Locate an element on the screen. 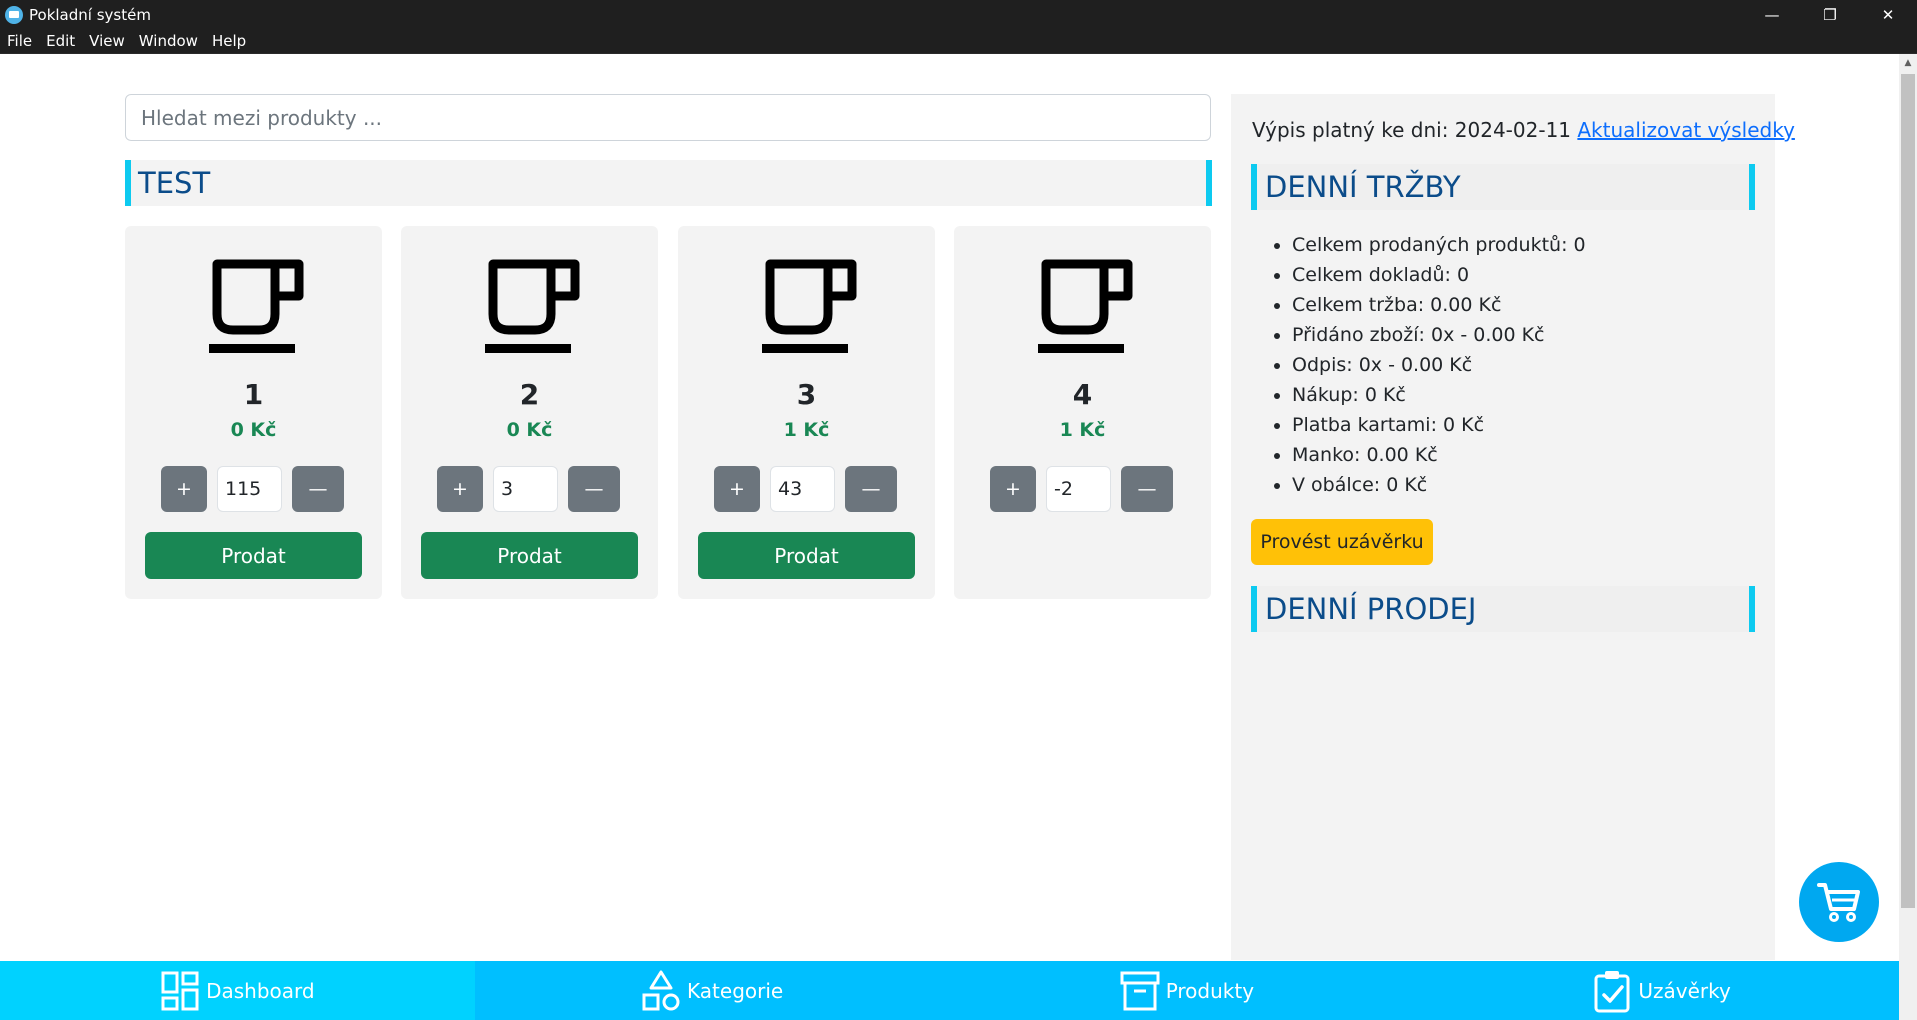 The height and width of the screenshot is (1020, 1917). nav-closings-label: Uzávěrky is located at coordinates (1684, 990).